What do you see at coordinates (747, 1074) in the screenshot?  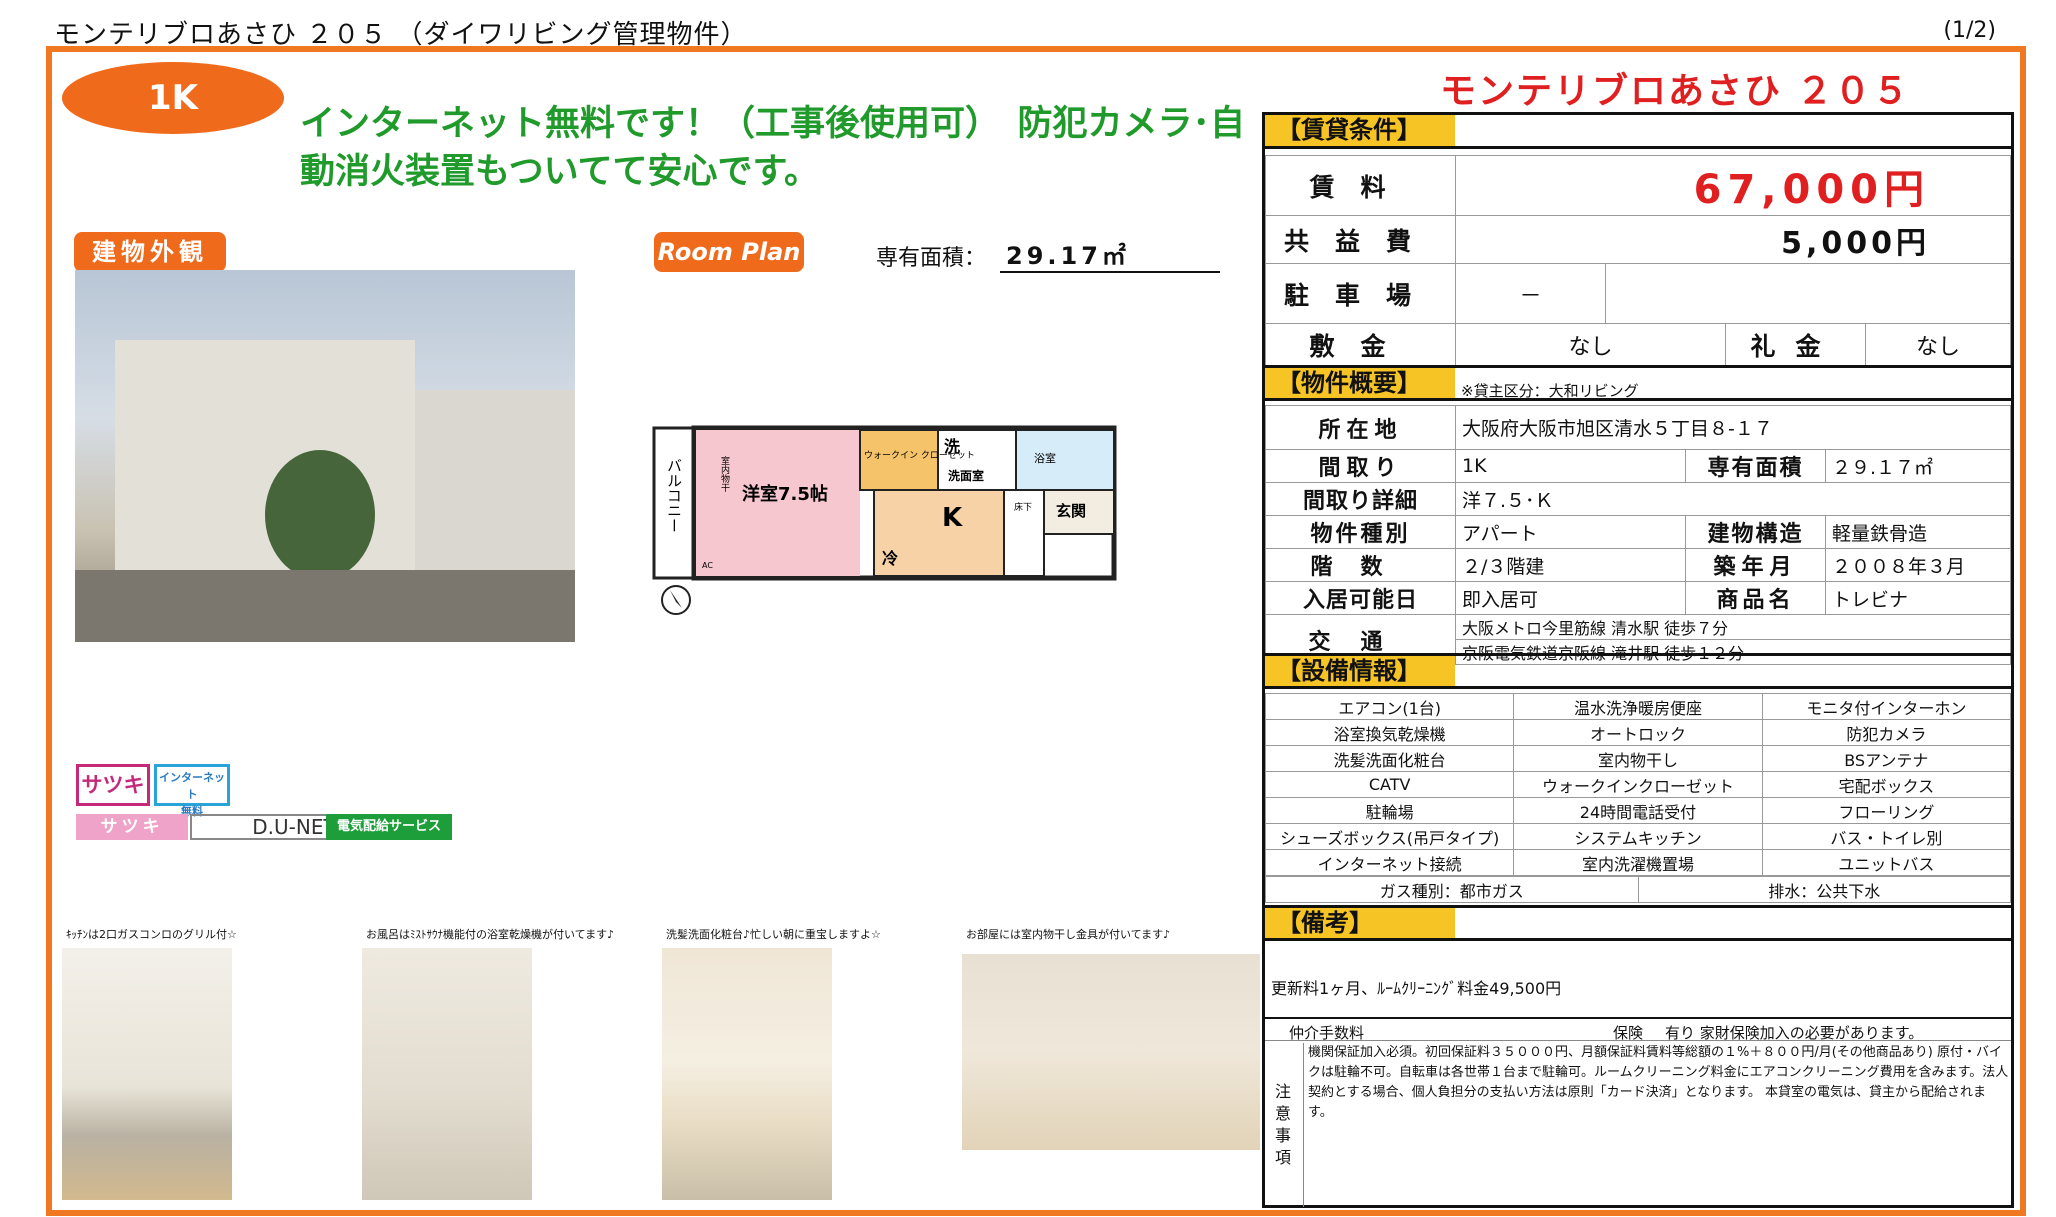 I see `vanity-photo` at bounding box center [747, 1074].